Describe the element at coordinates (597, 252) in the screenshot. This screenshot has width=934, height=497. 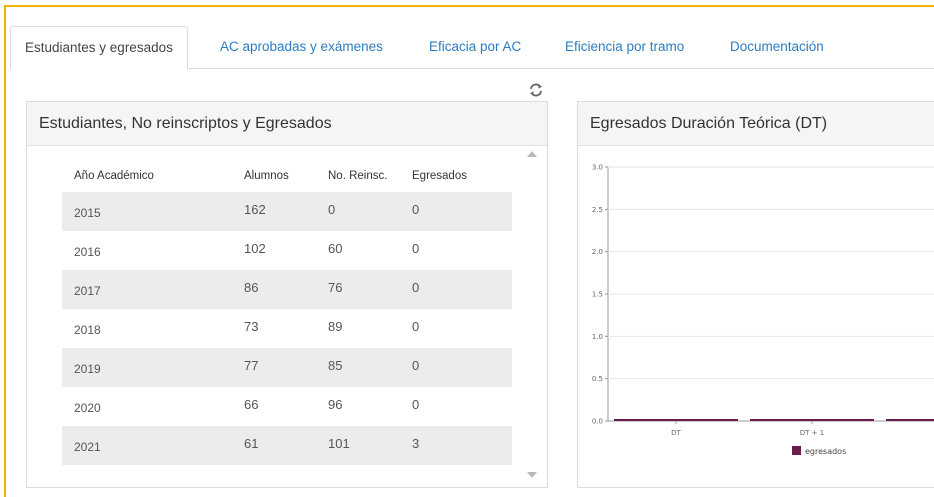
I see `y-tick-label: 2.0` at that location.